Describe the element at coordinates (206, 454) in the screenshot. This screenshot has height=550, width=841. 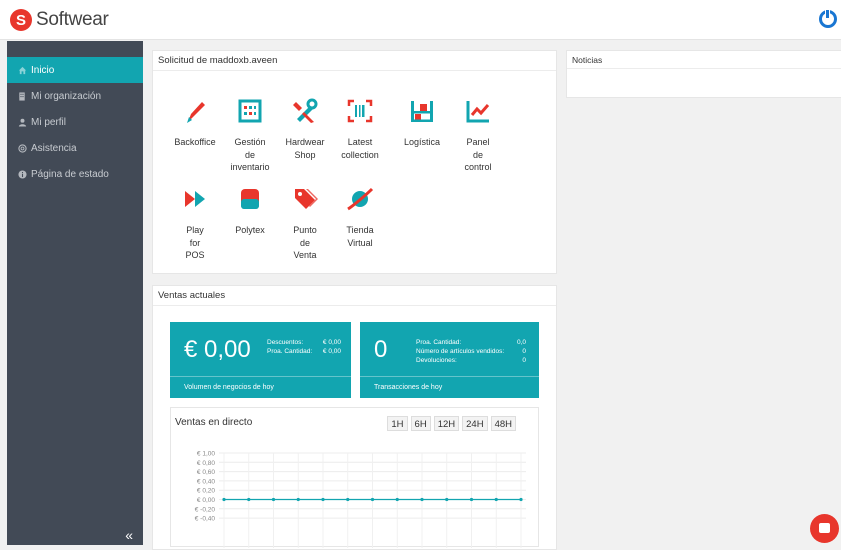
I see `y-tick-label: € 1,00` at that location.